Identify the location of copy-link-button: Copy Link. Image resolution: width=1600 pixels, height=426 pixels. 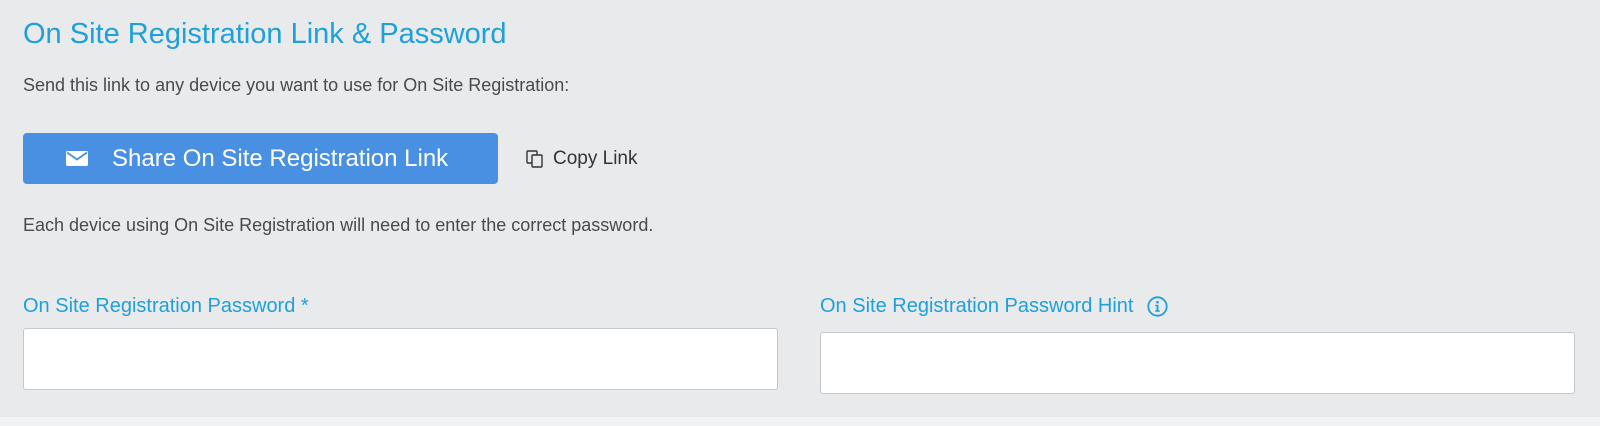
(582, 159).